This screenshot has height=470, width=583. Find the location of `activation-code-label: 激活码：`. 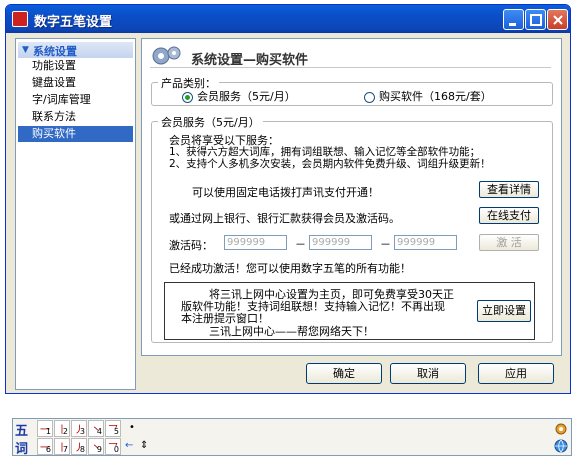

activation-code-label: 激活码： is located at coordinates (191, 245).